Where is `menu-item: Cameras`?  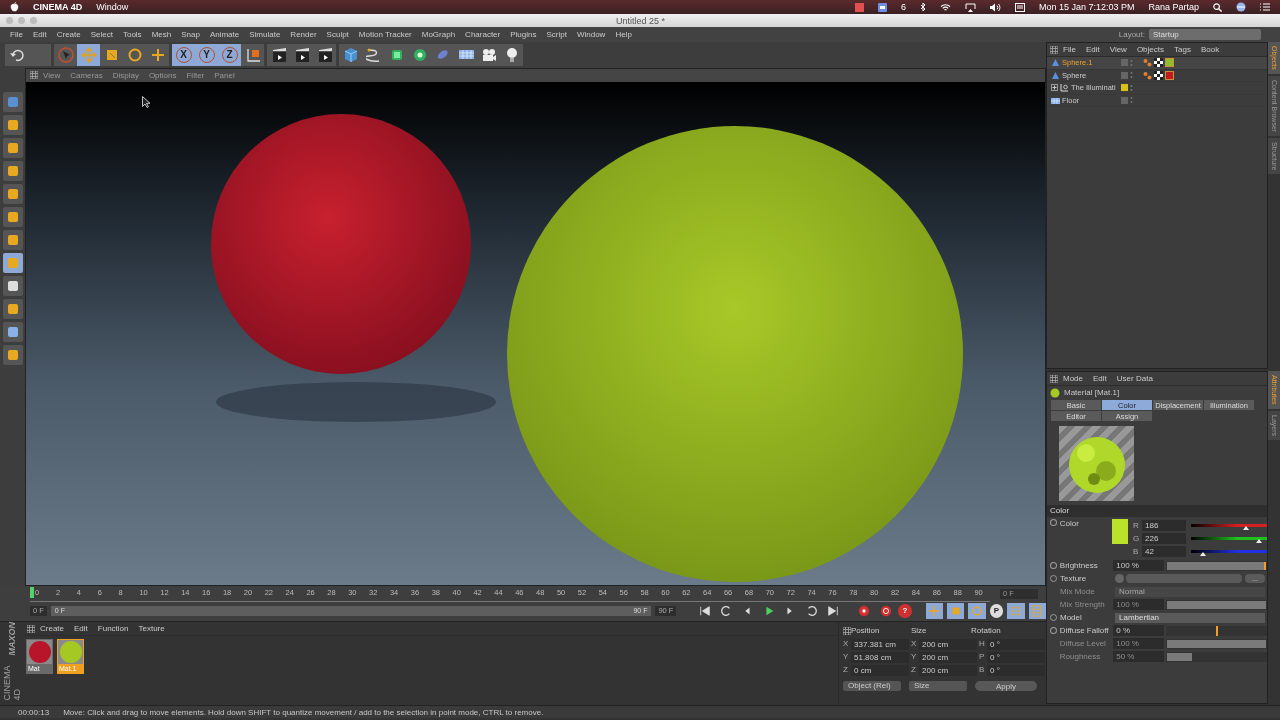 menu-item: Cameras is located at coordinates (86, 75).